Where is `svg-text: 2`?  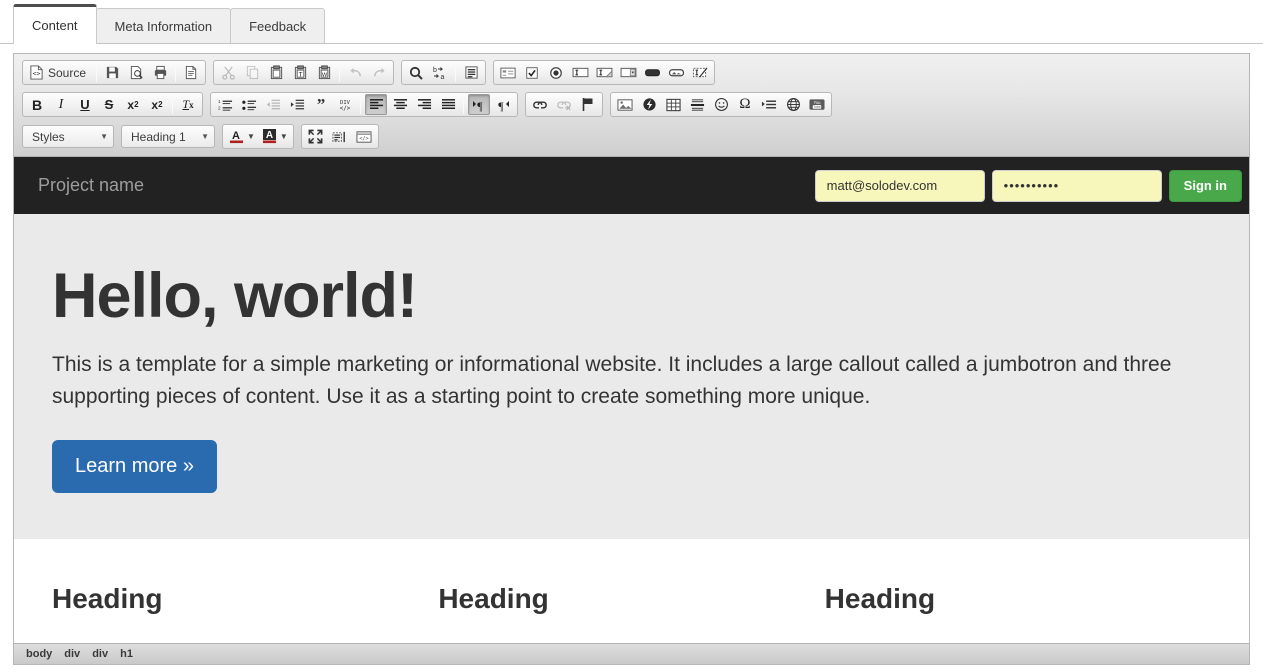
svg-text: 2 is located at coordinates (219, 107).